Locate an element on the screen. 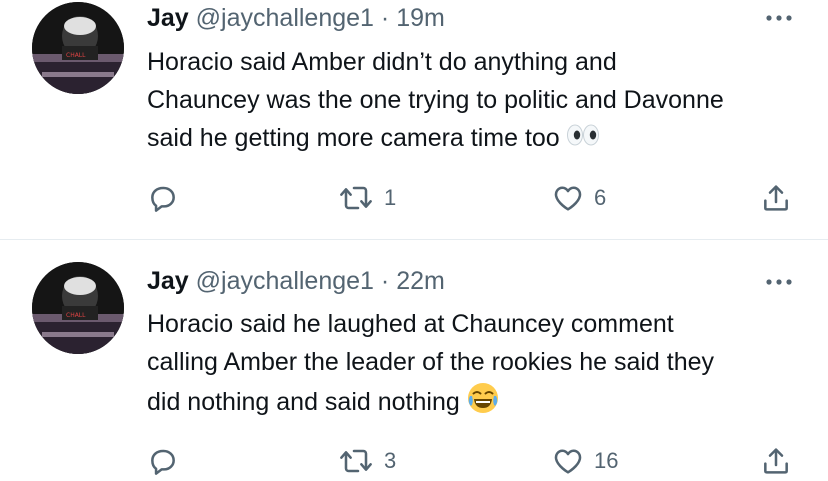 The height and width of the screenshot is (481, 828). tweet-actions: 1 6 is located at coordinates (414, 198).